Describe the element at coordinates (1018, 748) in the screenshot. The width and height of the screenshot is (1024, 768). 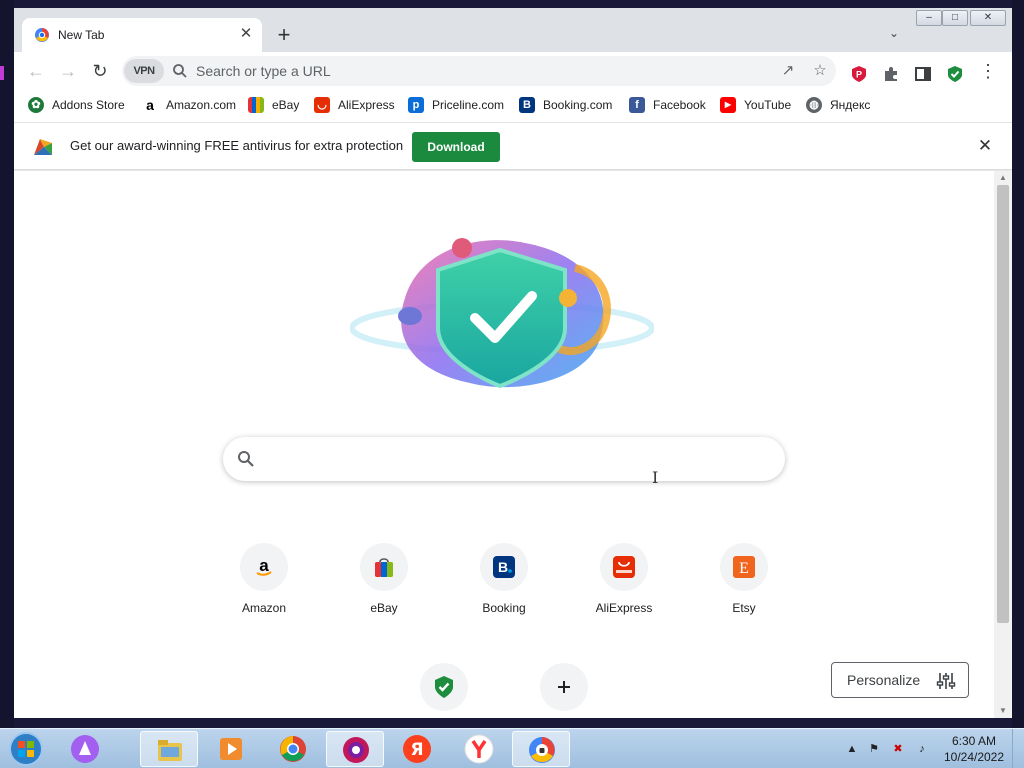
I see `show-desktop-button` at that location.